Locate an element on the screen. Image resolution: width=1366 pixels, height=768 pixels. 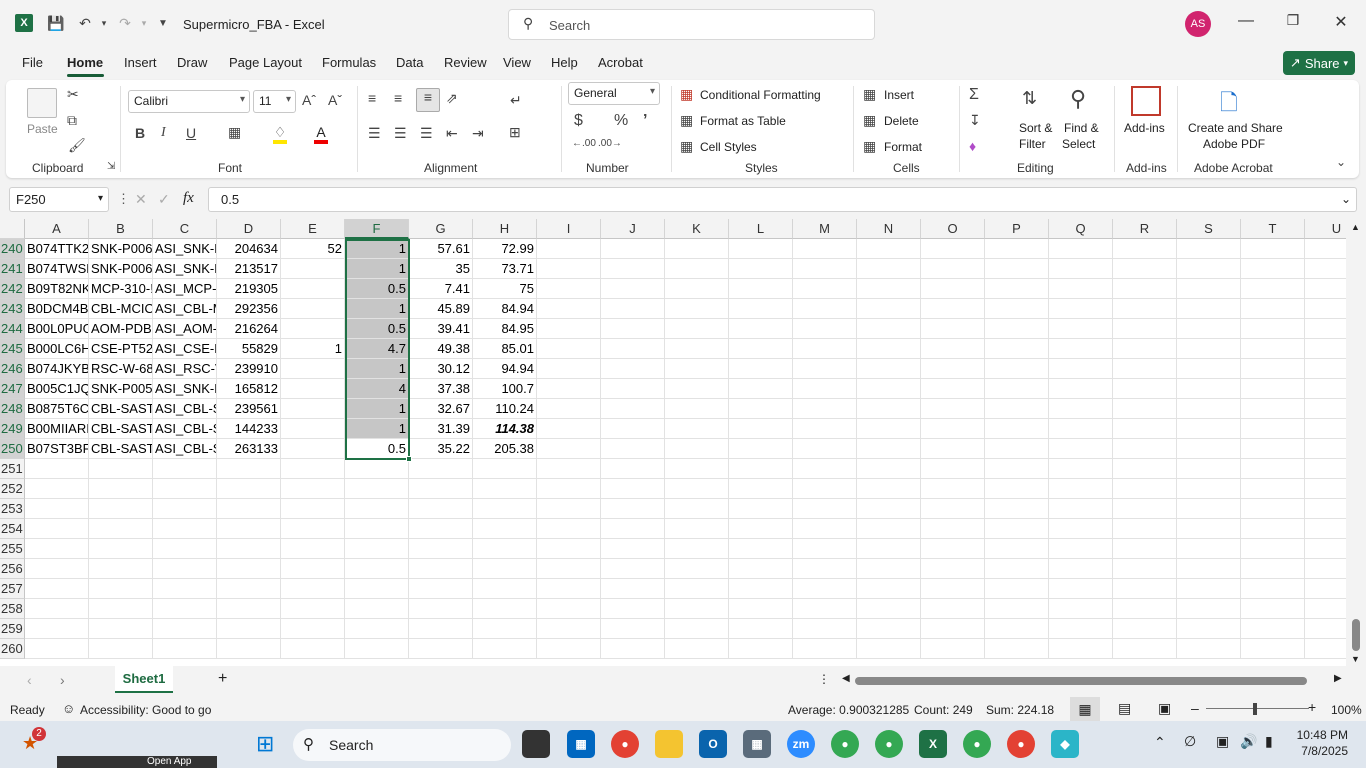
outlook-app-icon: O is located at coordinates (713, 744).